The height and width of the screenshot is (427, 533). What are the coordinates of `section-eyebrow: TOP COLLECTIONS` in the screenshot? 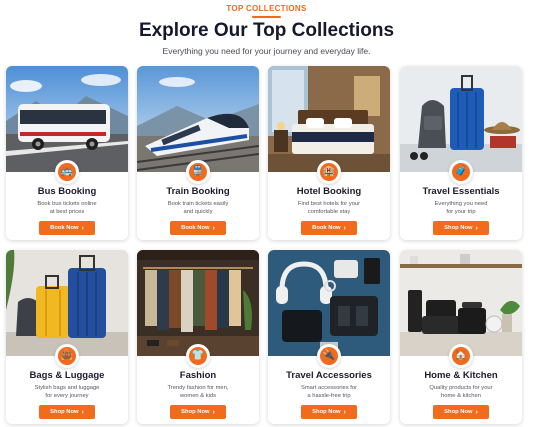 It's located at (266, 8).